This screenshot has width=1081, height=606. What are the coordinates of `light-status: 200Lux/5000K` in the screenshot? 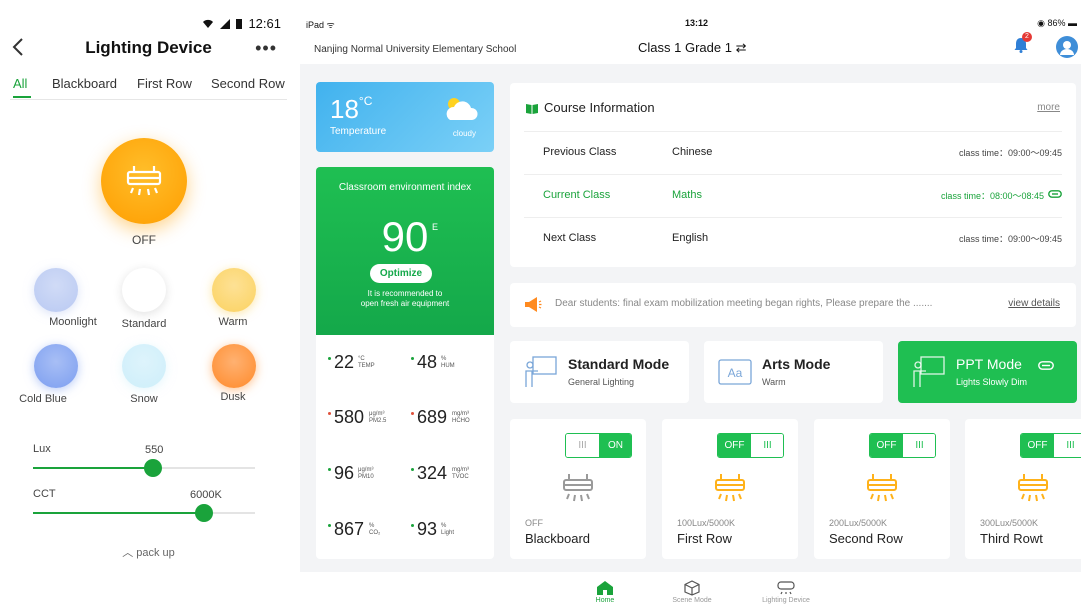 It's located at (858, 523).